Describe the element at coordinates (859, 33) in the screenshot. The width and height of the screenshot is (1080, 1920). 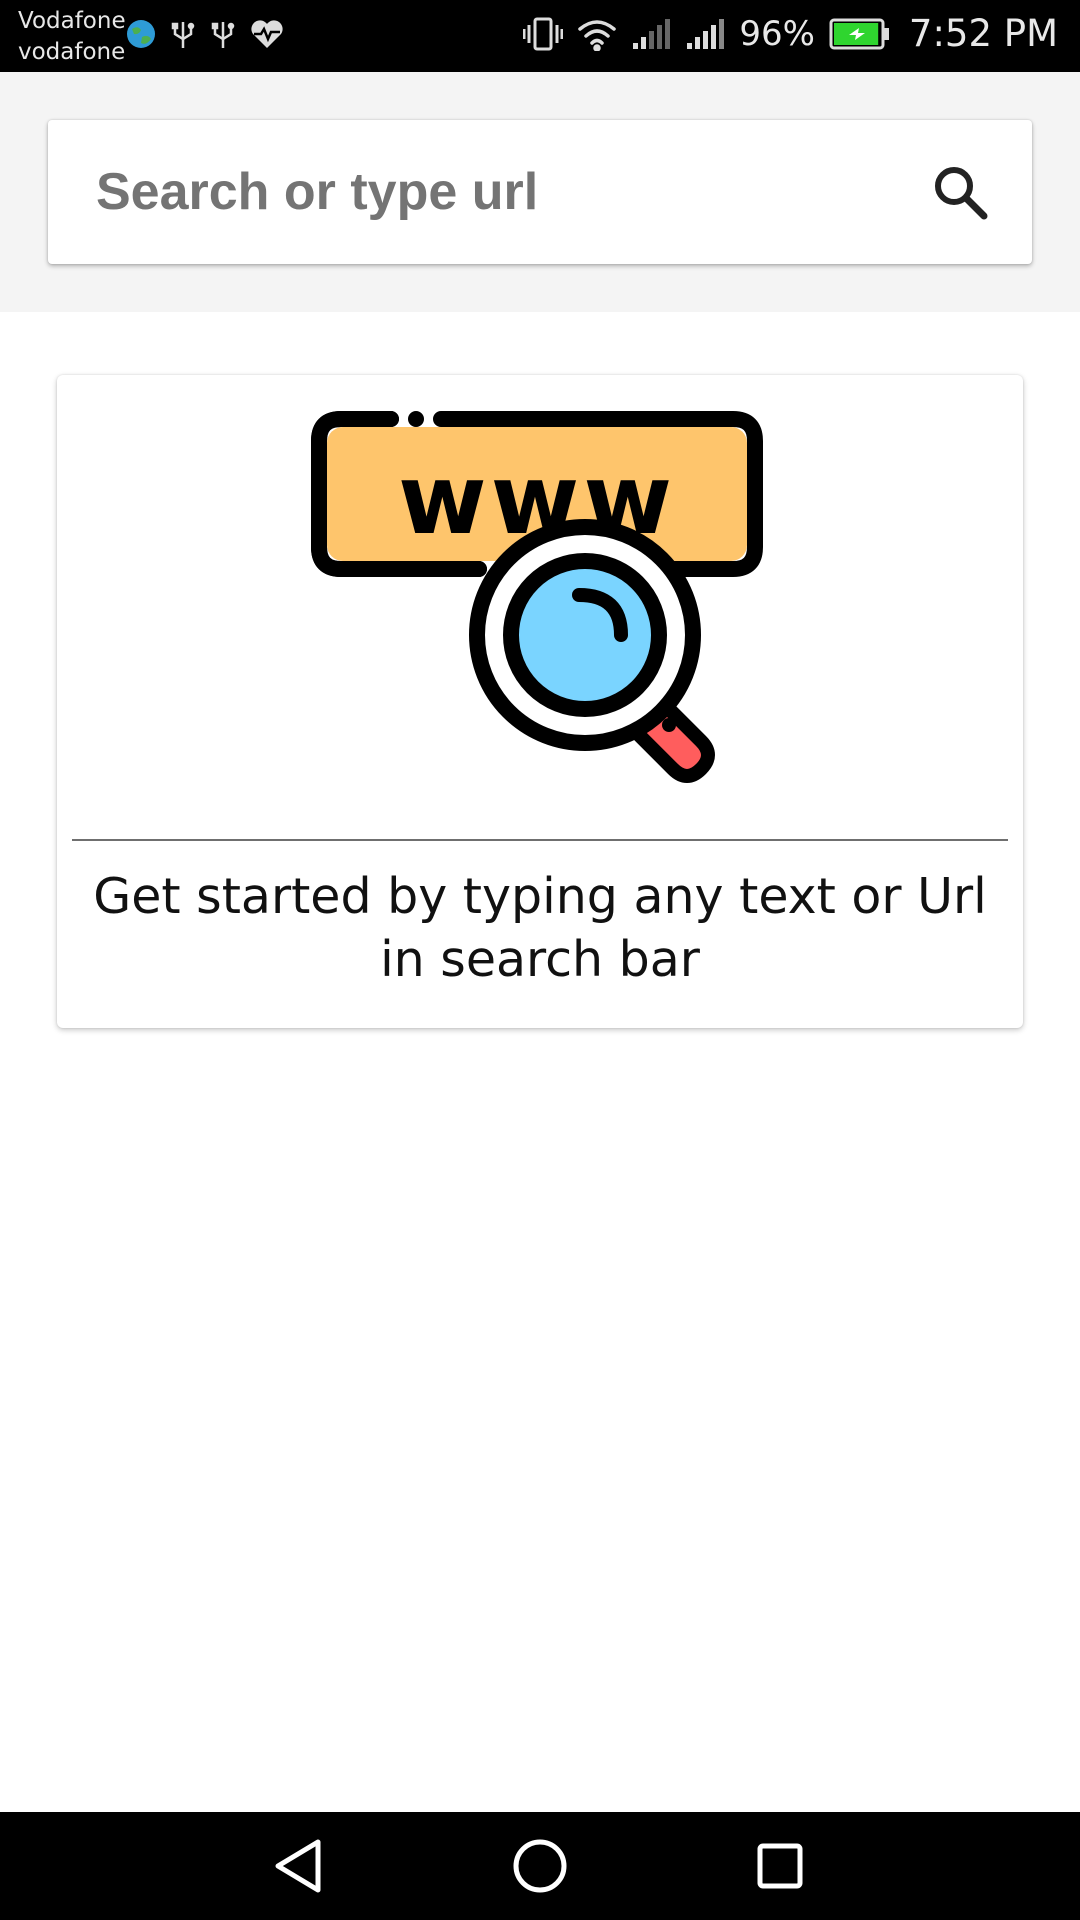
I see `battery-charging-icon` at that location.